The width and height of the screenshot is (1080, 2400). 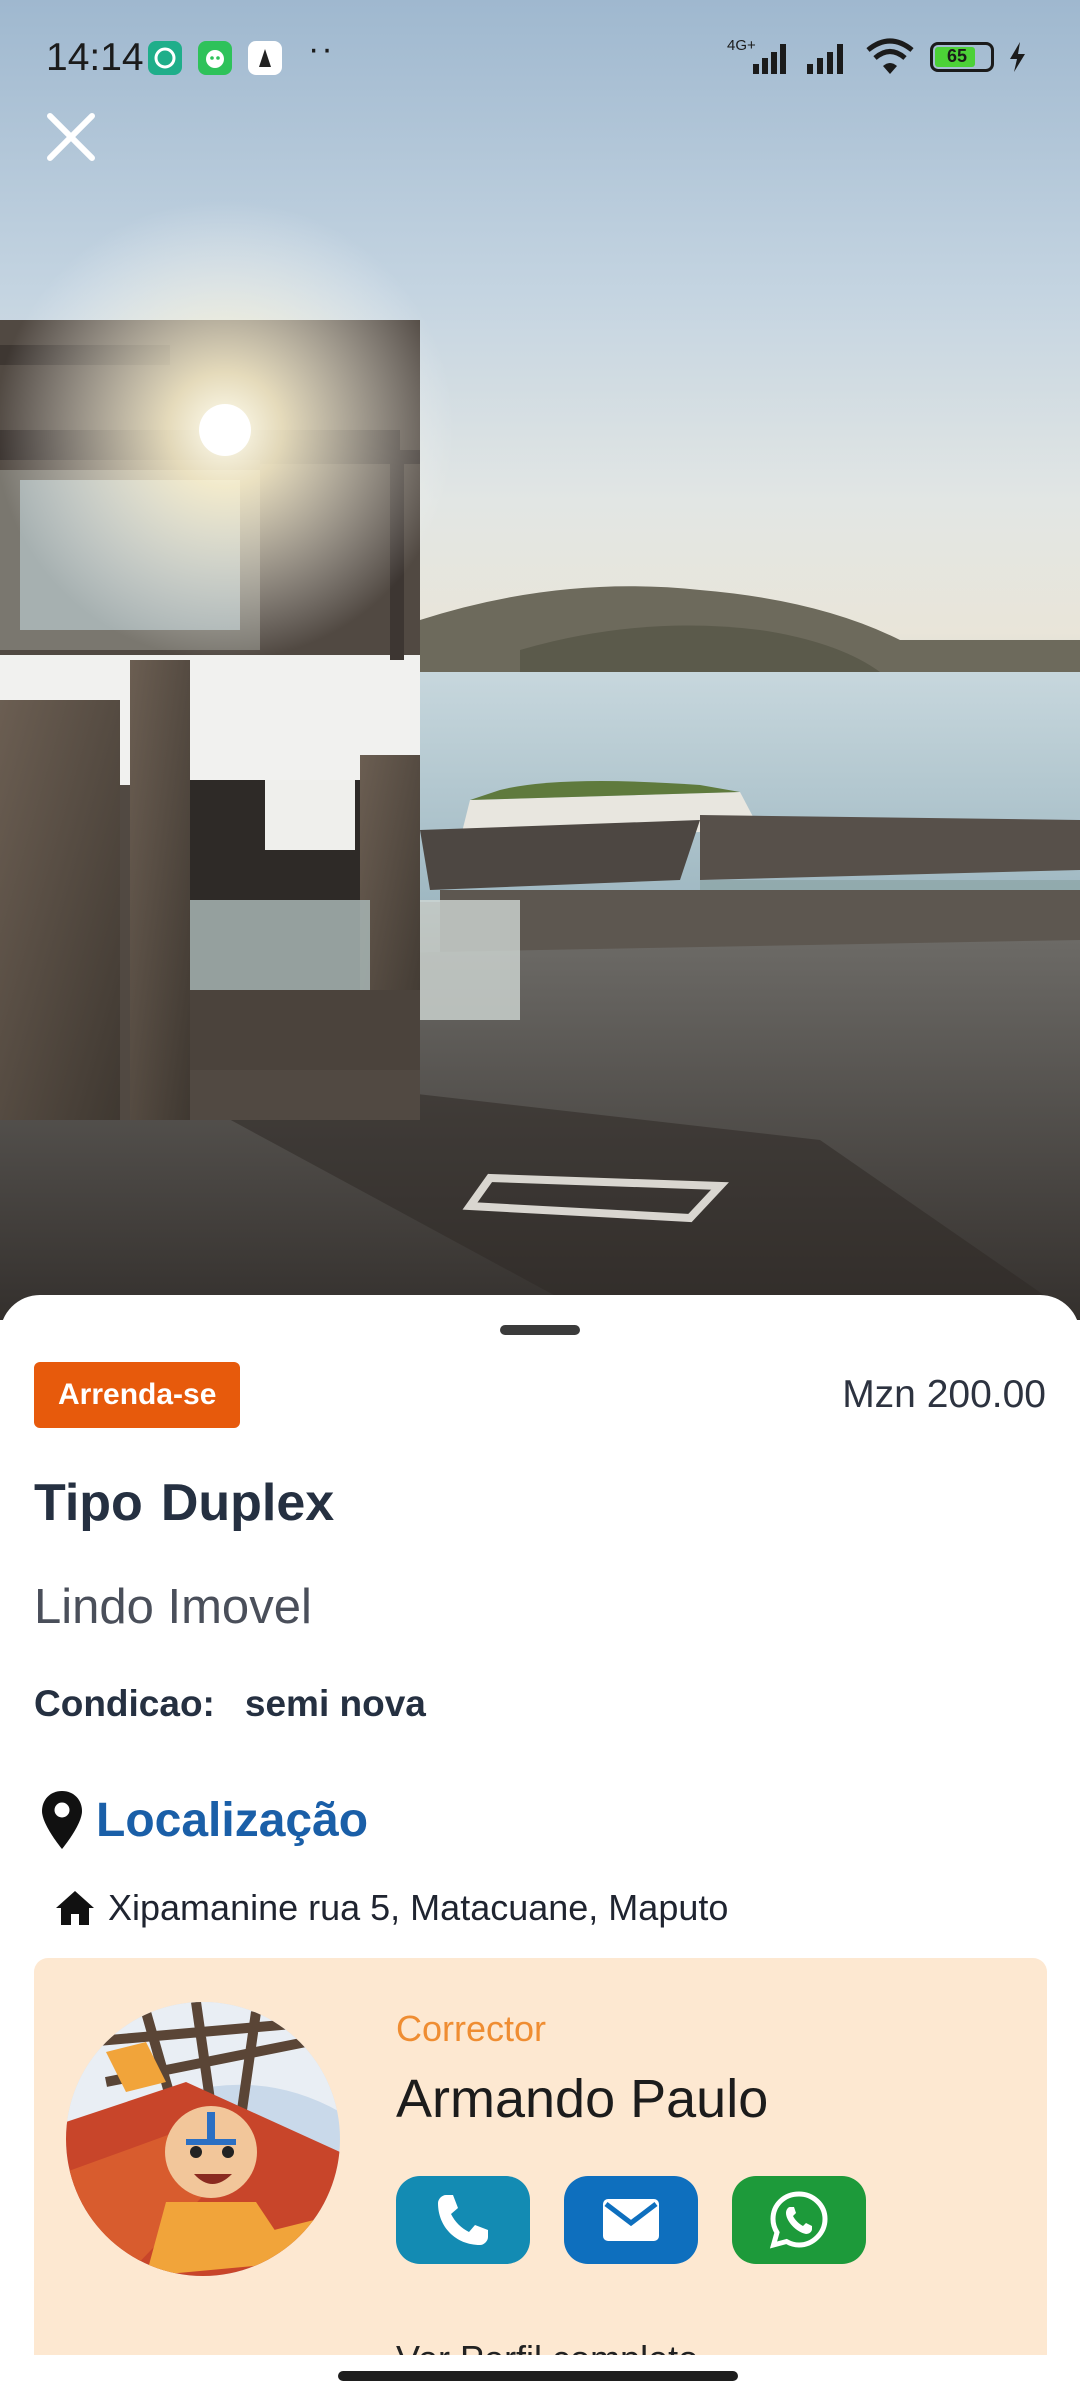 What do you see at coordinates (540, 1330) in the screenshot?
I see `sheet-drag-handle` at bounding box center [540, 1330].